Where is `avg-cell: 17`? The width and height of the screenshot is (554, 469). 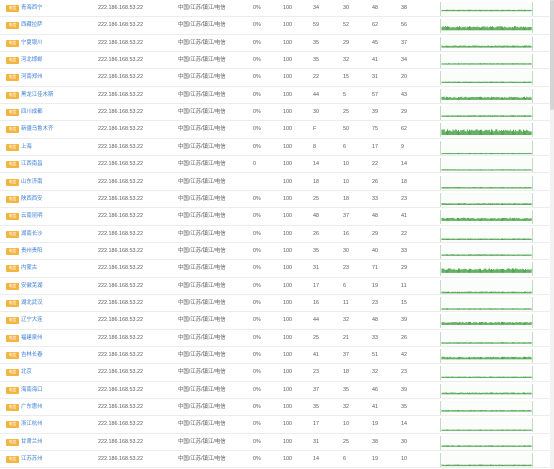
avg-cell: 17 is located at coordinates (375, 146).